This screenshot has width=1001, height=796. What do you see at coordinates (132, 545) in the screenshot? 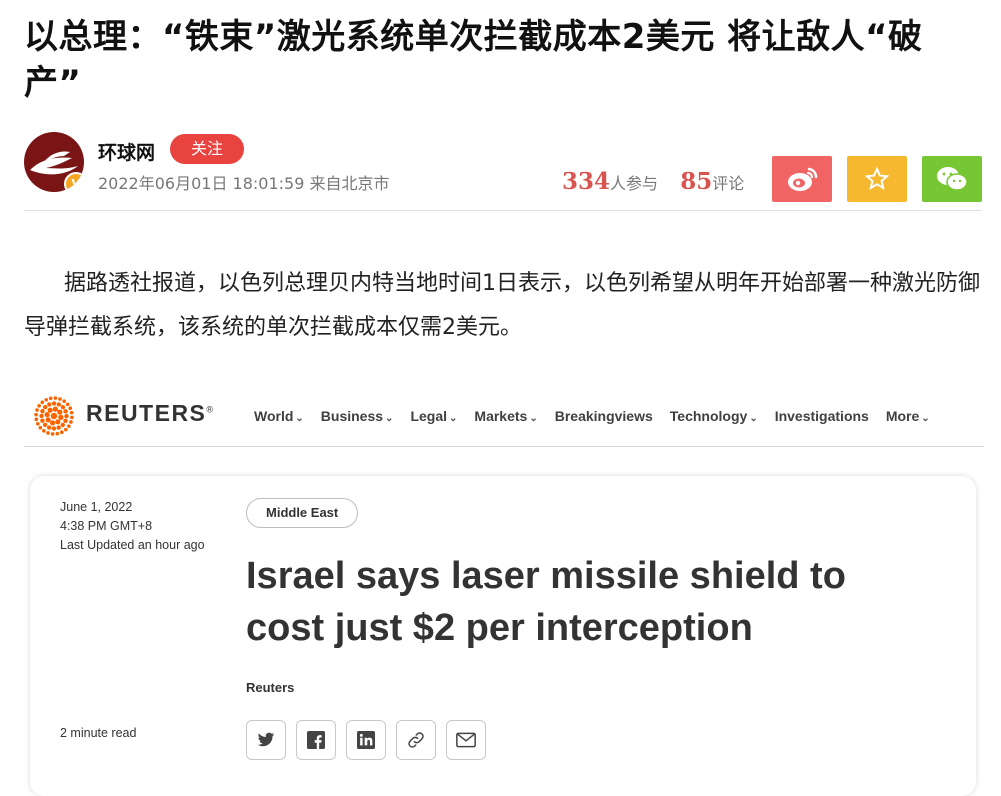
I see `last-updated: Last Updated an hour ago` at bounding box center [132, 545].